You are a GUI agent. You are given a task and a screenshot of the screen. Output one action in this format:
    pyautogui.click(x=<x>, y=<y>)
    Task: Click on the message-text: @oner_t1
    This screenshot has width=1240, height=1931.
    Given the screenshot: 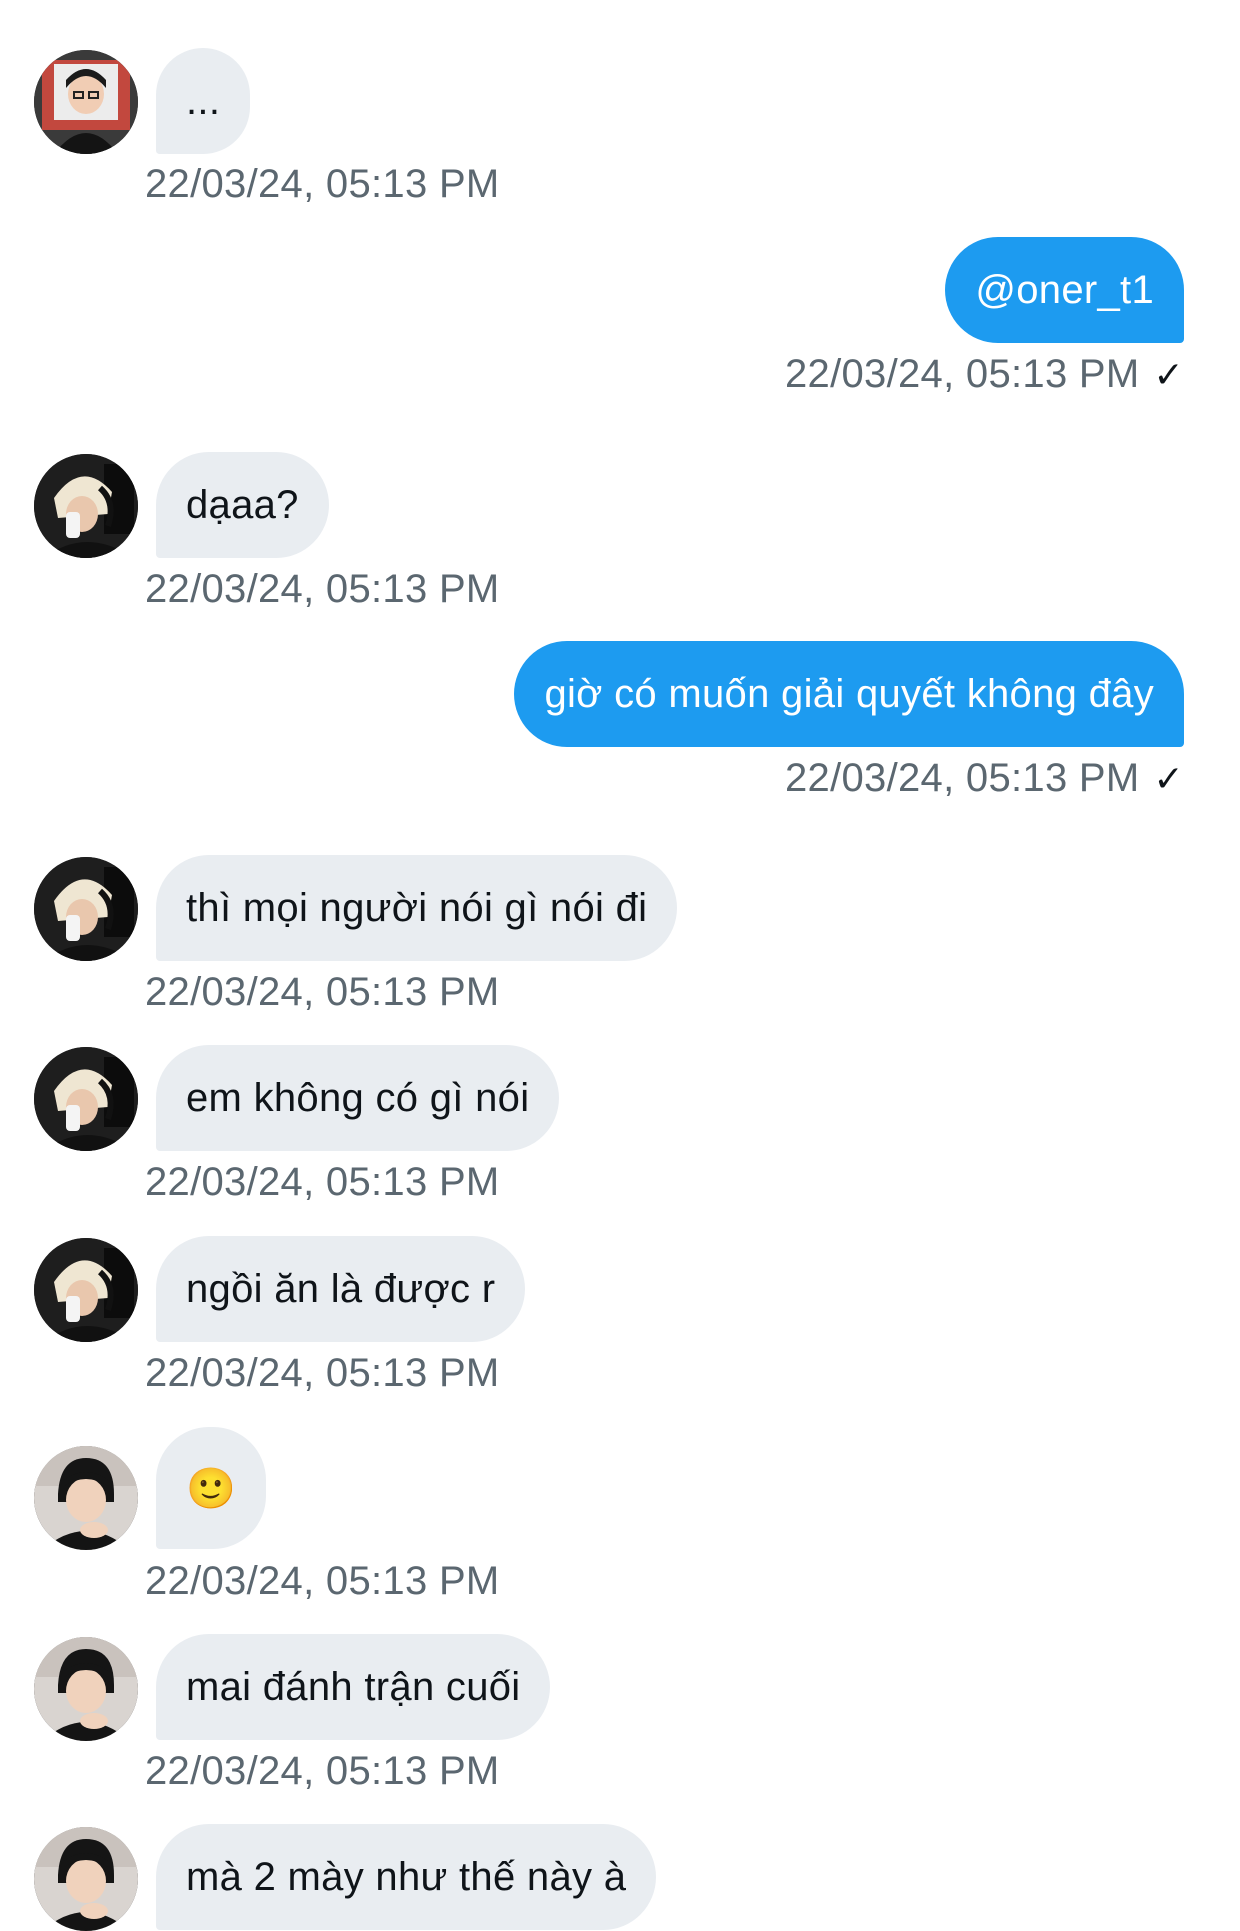 What is the action you would take?
    pyautogui.click(x=1064, y=289)
    